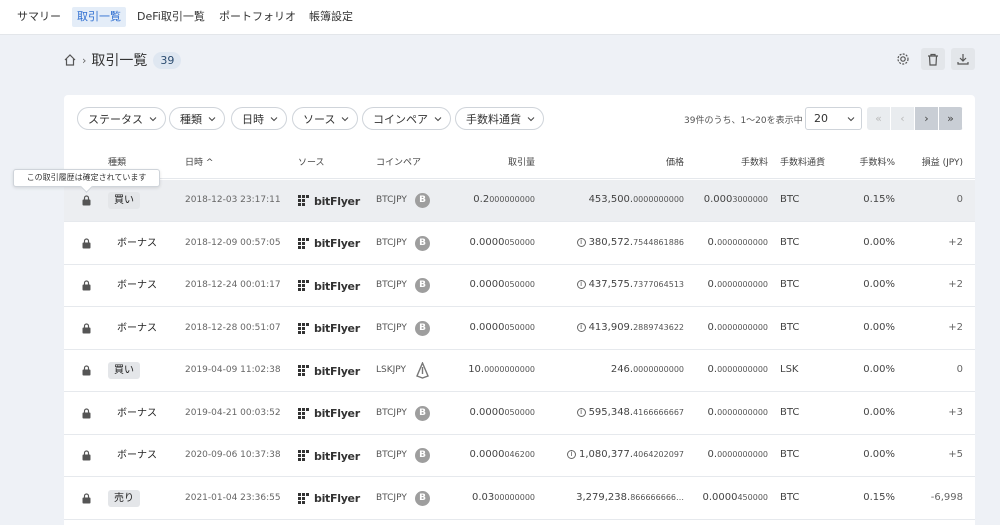 The image size is (1000, 525). I want to click on col-type: 種類, so click(117, 161).